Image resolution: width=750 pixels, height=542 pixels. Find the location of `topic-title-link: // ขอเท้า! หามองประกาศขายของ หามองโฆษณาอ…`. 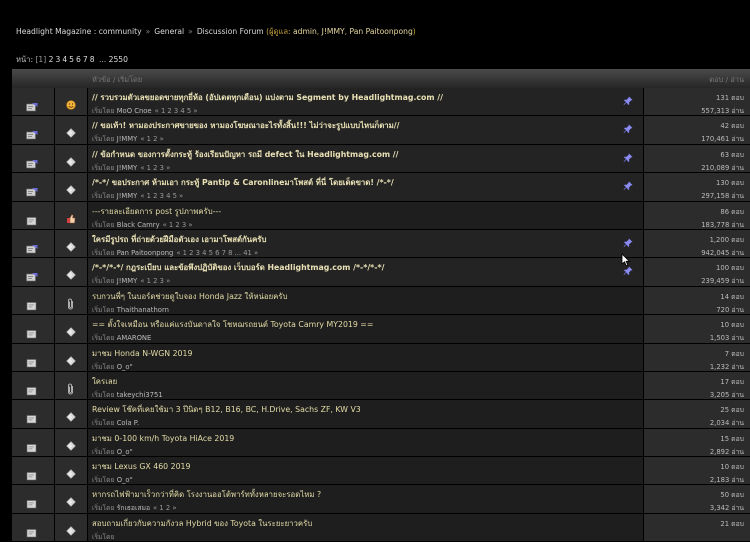

topic-title-link: // ขอเท้า! หามองประกาศขายของ หามองโฆษณาอ… is located at coordinates (246, 126).